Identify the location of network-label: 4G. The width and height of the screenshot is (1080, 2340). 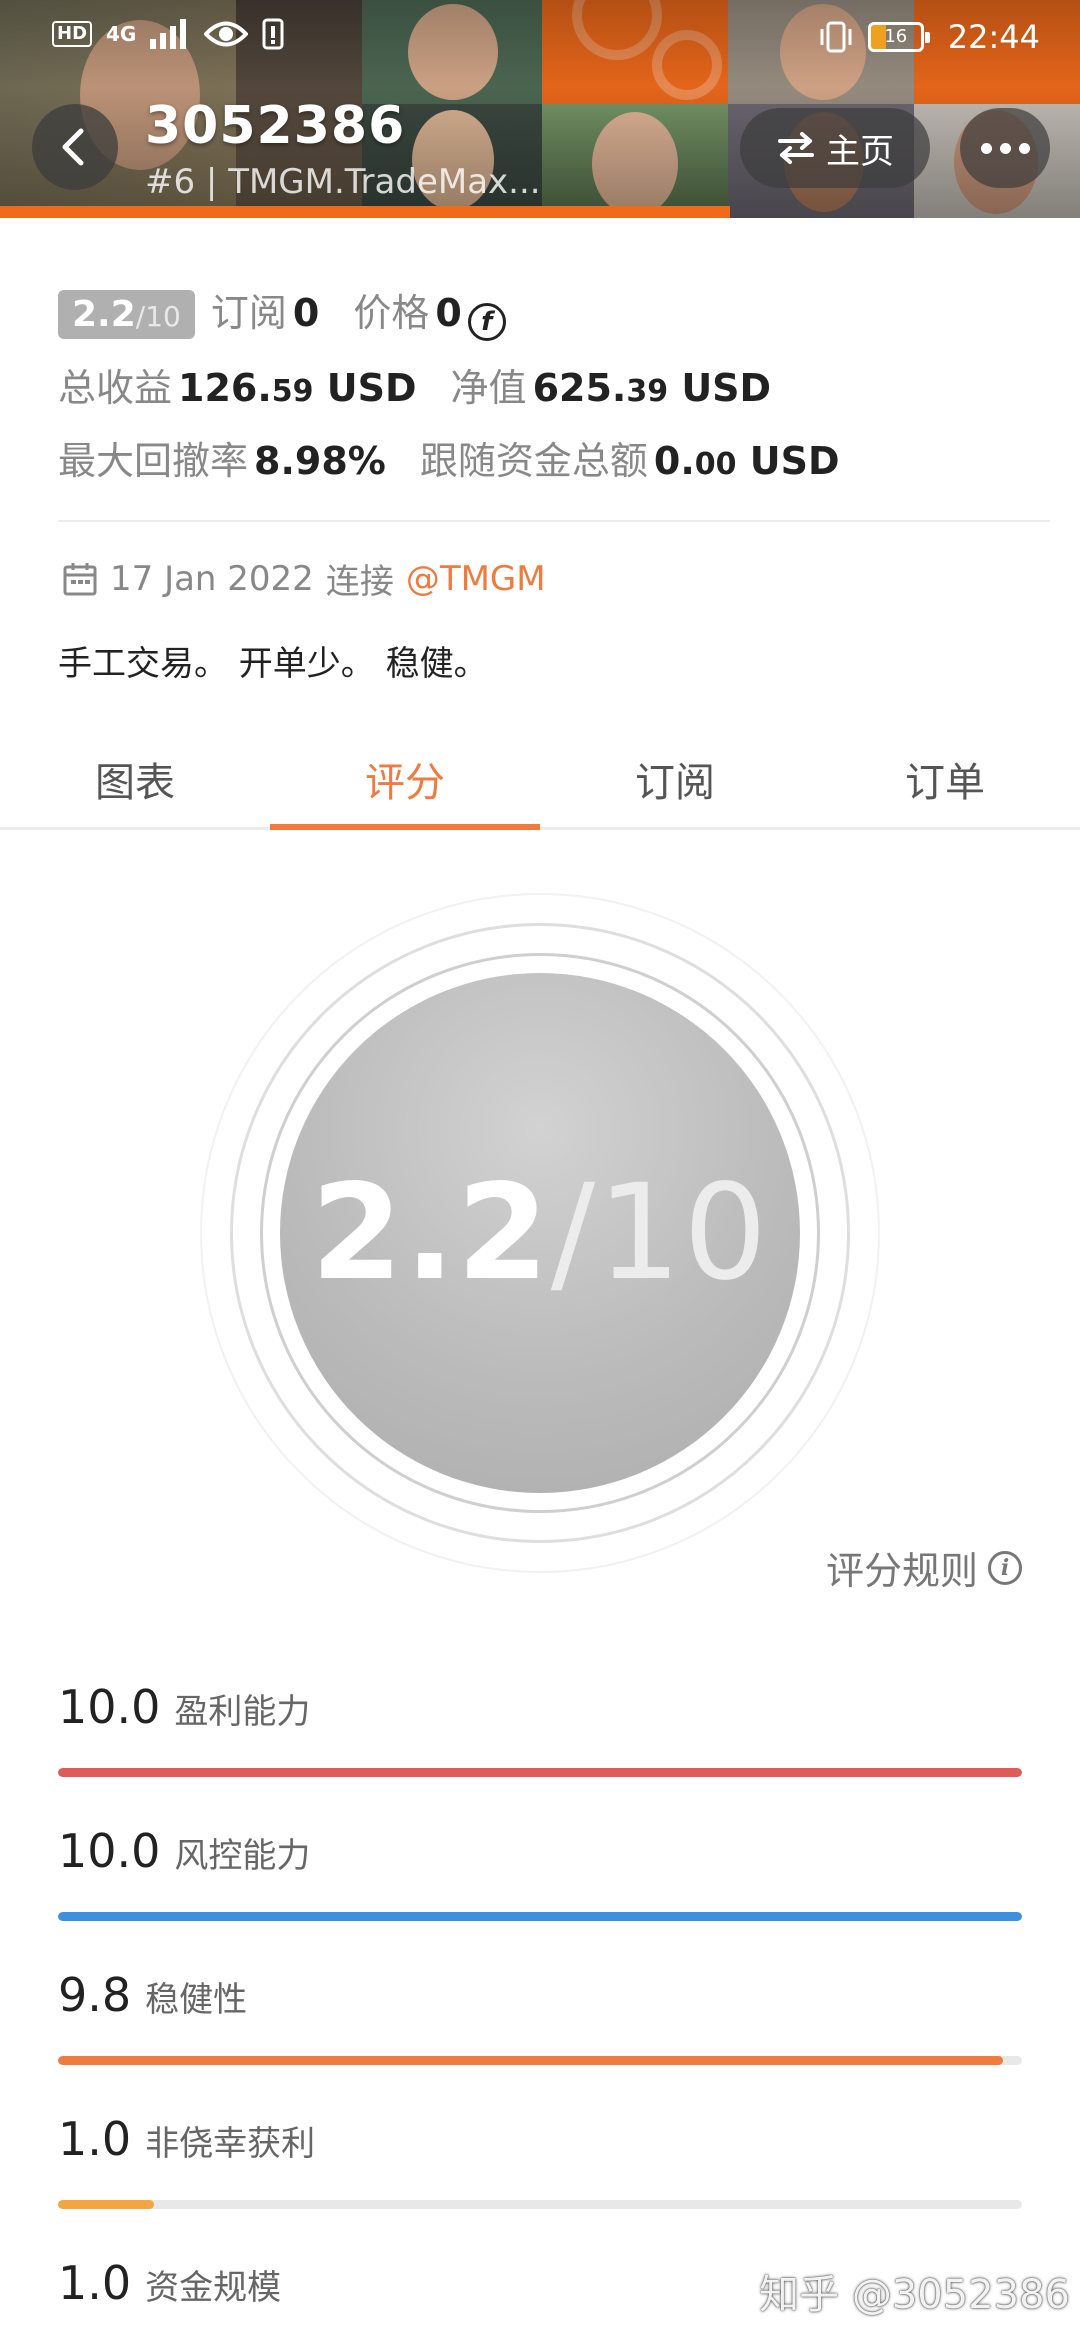
(121, 34).